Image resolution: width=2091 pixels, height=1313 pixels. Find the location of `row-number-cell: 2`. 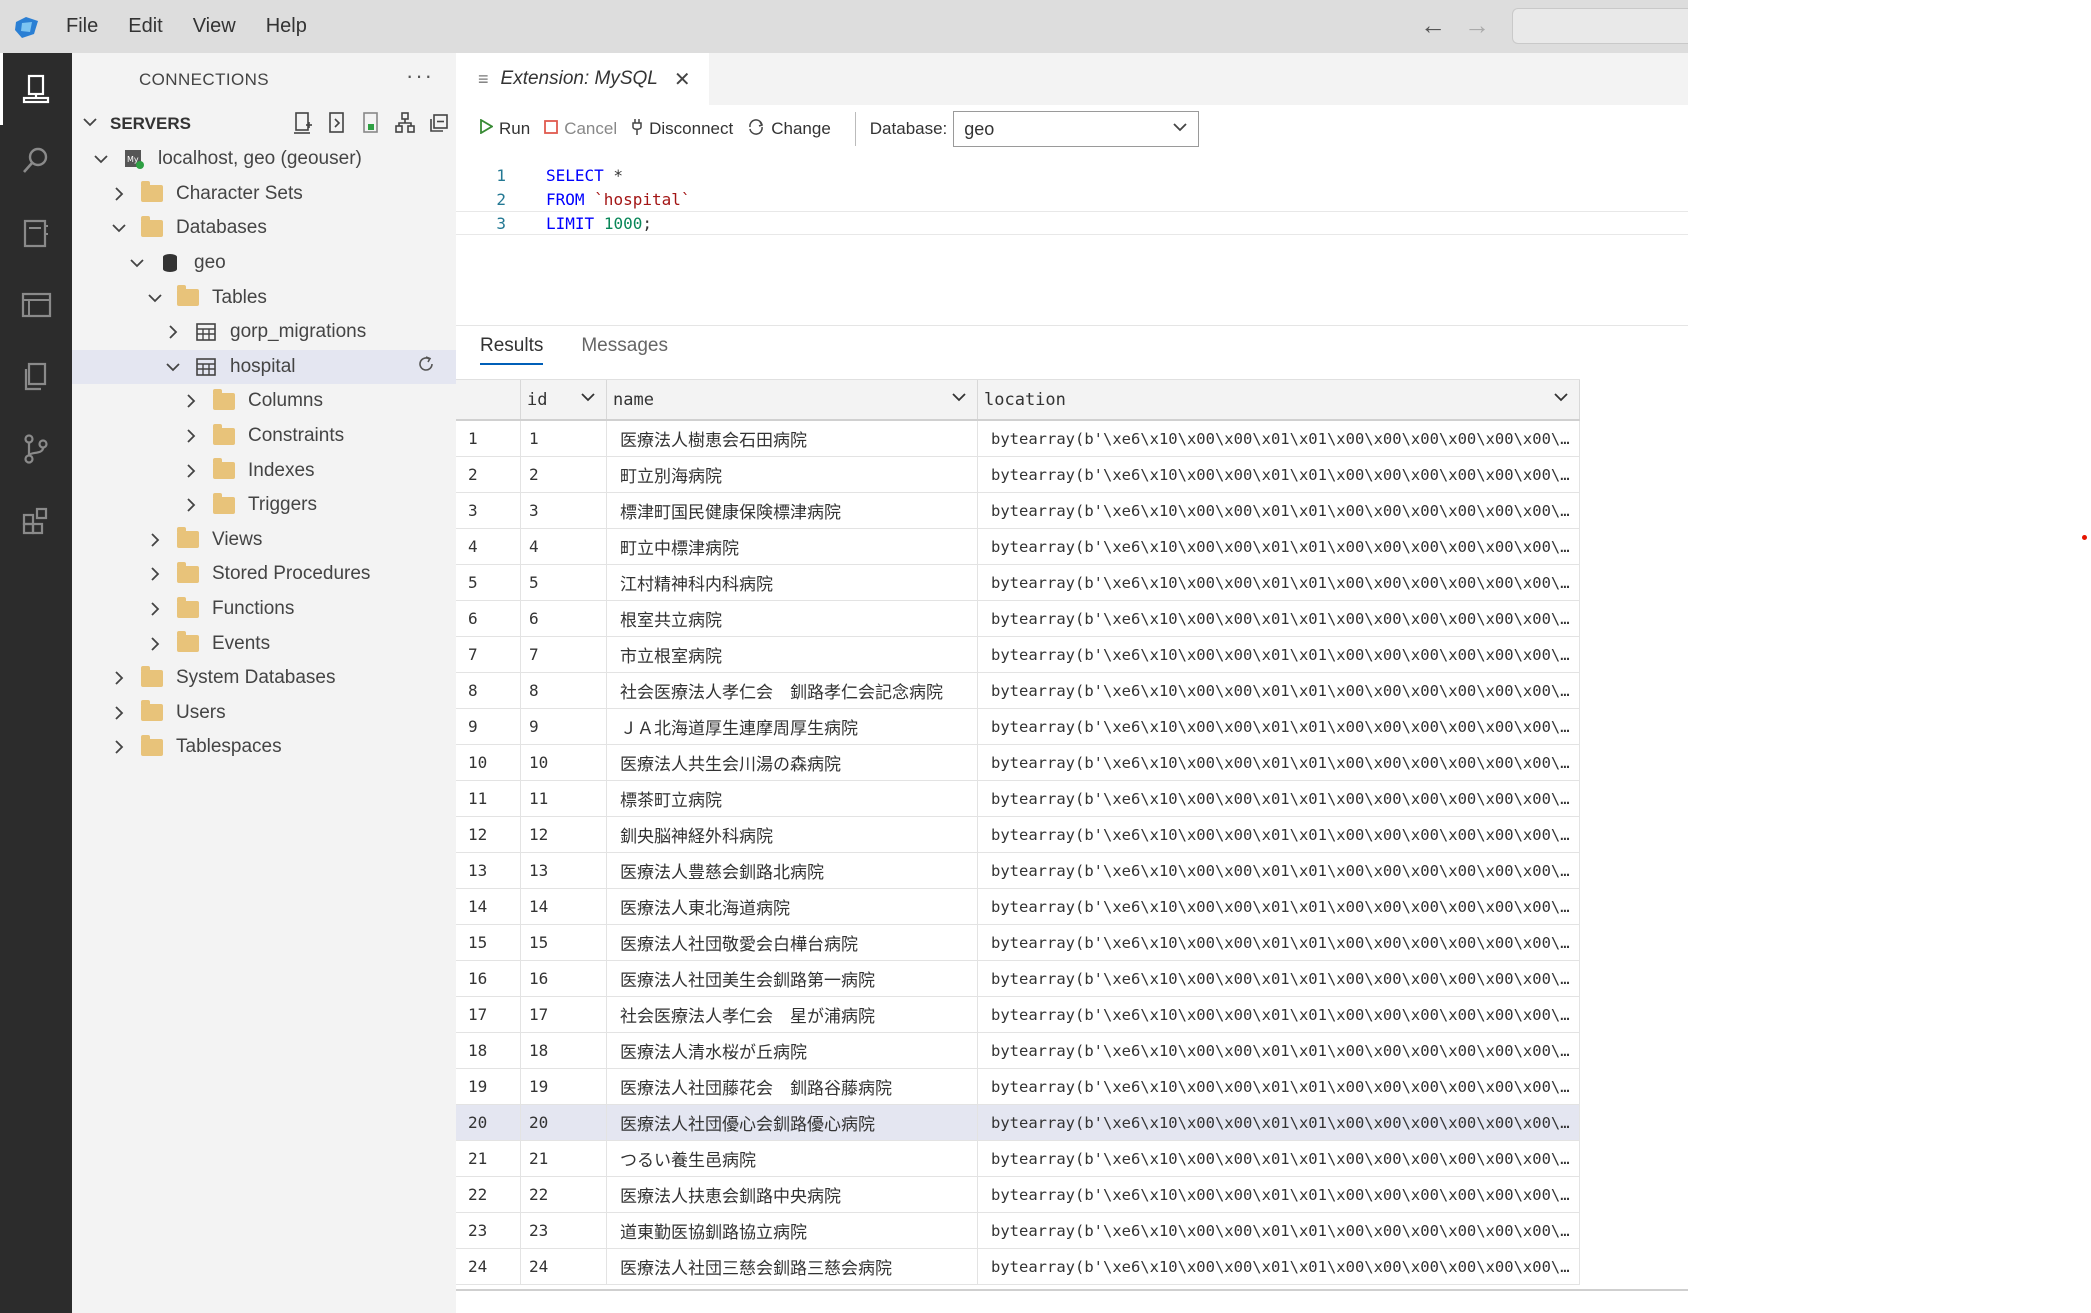

row-number-cell: 2 is located at coordinates (488, 474).